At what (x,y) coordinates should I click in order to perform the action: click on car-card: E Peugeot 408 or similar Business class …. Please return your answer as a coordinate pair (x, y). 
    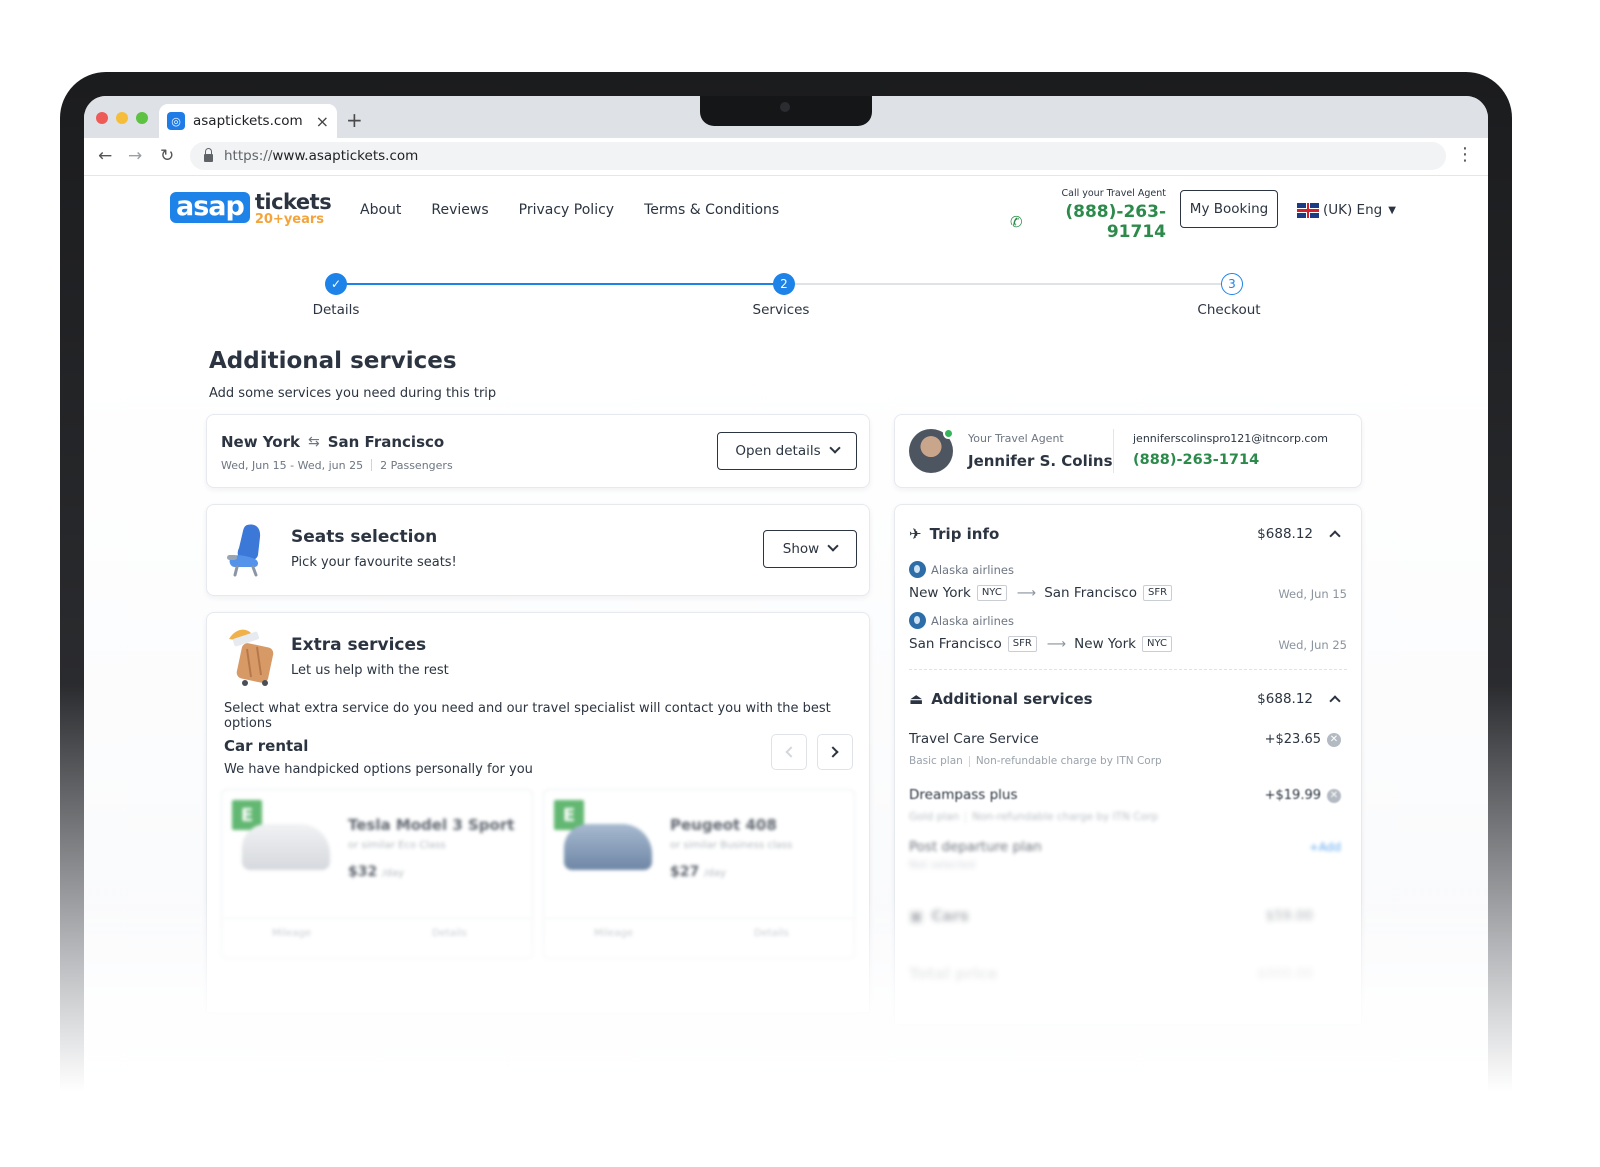
    Looking at the image, I should click on (699, 874).